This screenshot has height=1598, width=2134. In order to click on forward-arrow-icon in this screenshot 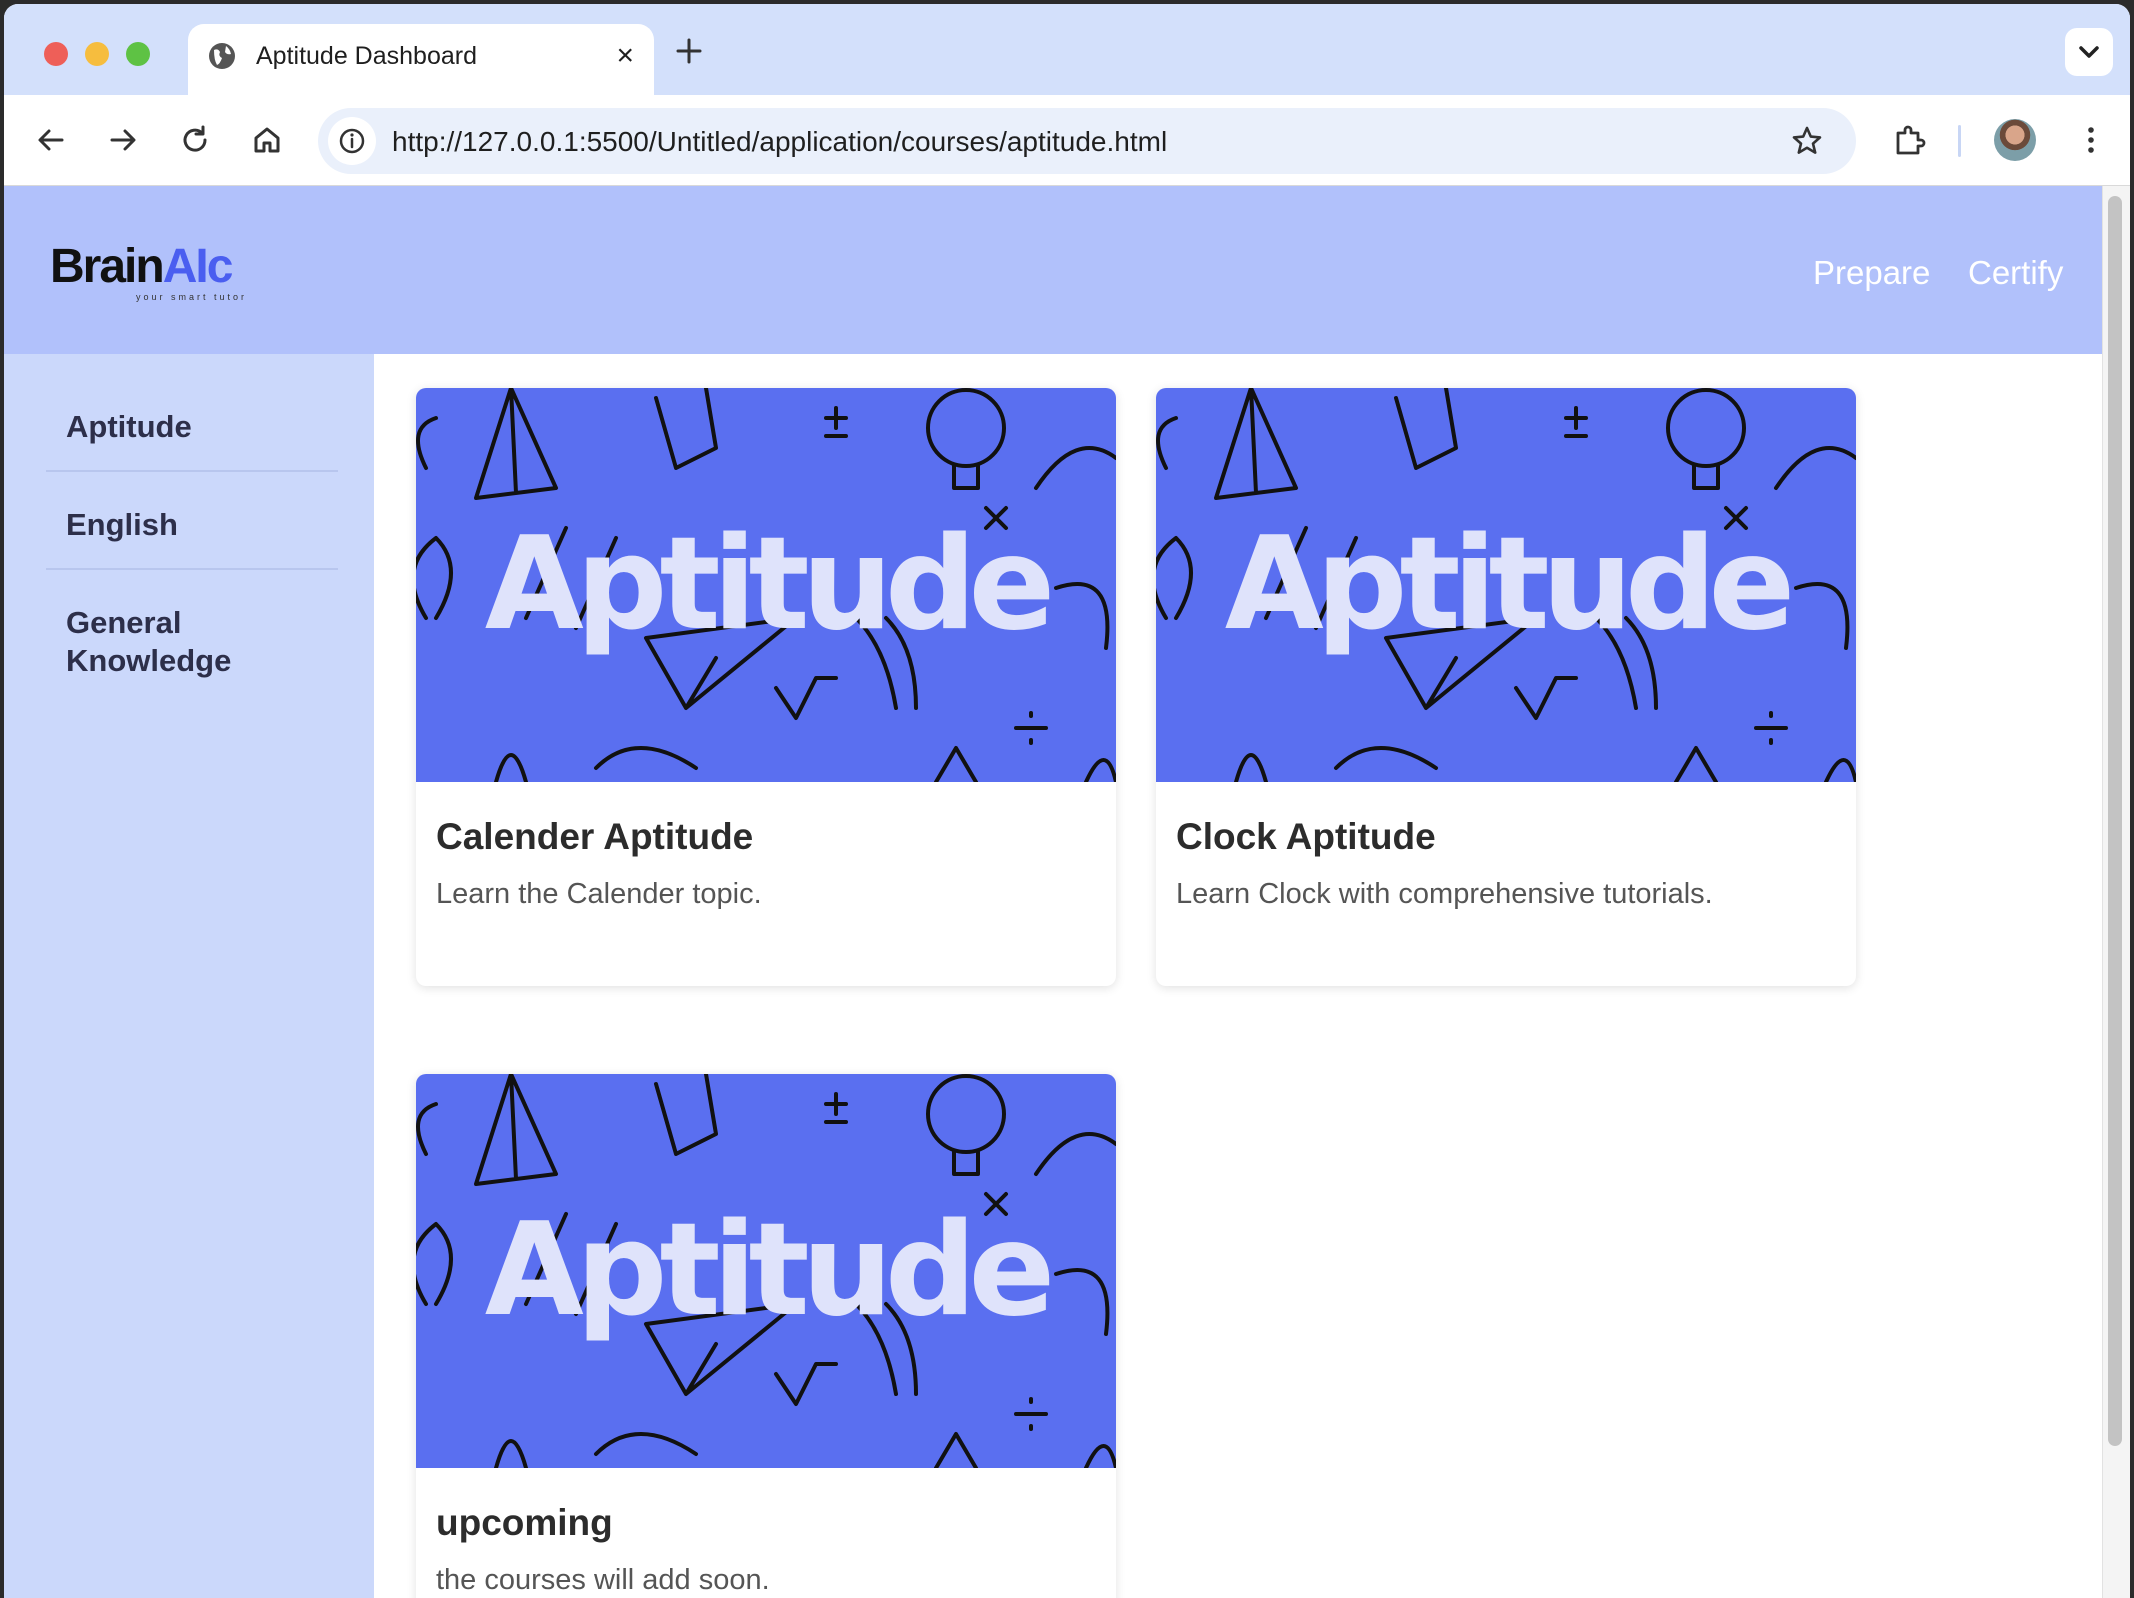, I will do `click(123, 140)`.